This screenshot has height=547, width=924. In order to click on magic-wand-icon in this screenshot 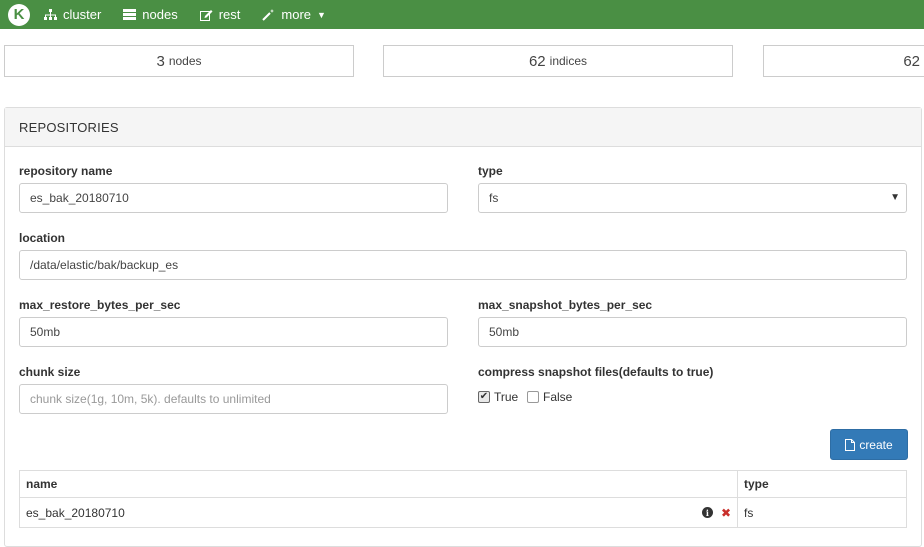, I will do `click(268, 14)`.